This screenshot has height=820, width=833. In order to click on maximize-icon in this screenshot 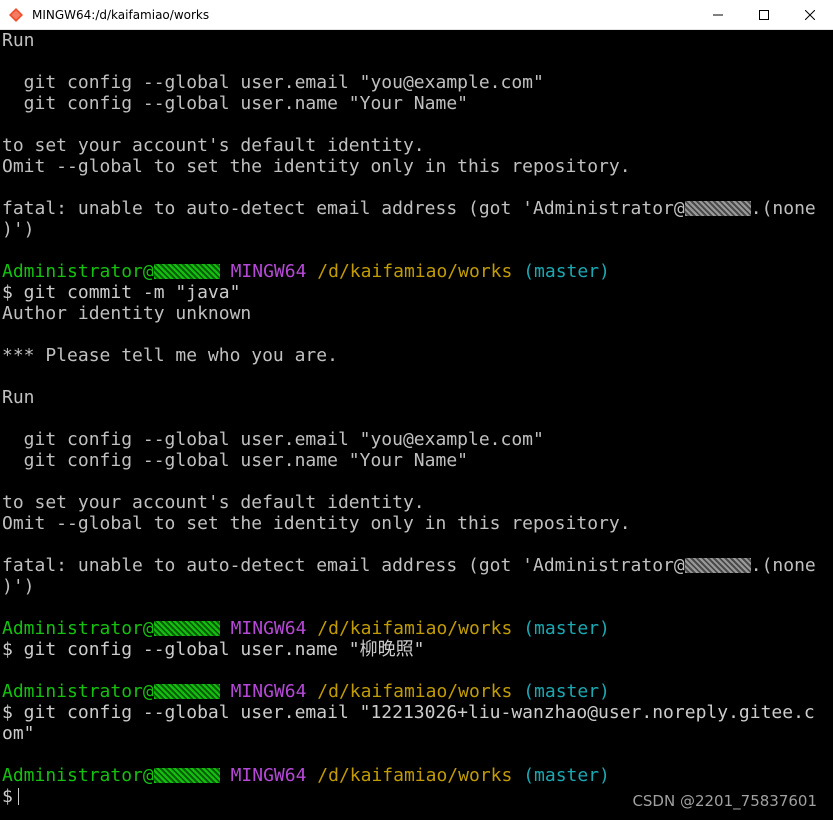, I will do `click(764, 14)`.